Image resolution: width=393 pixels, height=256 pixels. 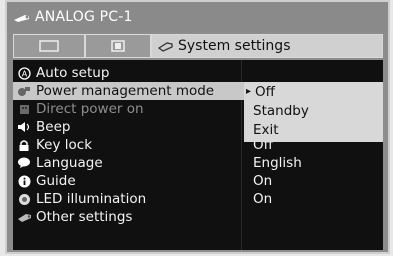 I want to click on screen-icon, so click(x=49, y=46).